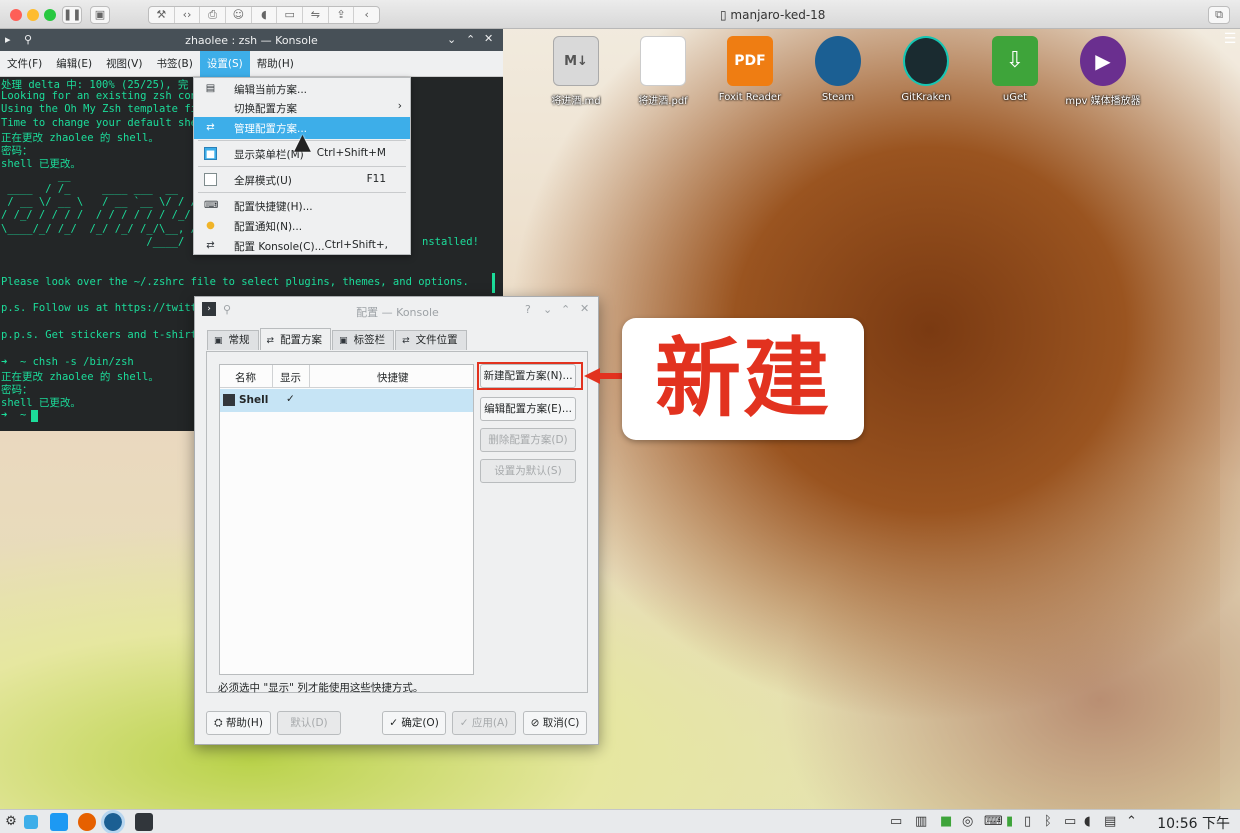 The height and width of the screenshot is (833, 1240). Describe the element at coordinates (773, 15) in the screenshot. I see `host-window-title: ▯ manjaro-ked-18` at that location.